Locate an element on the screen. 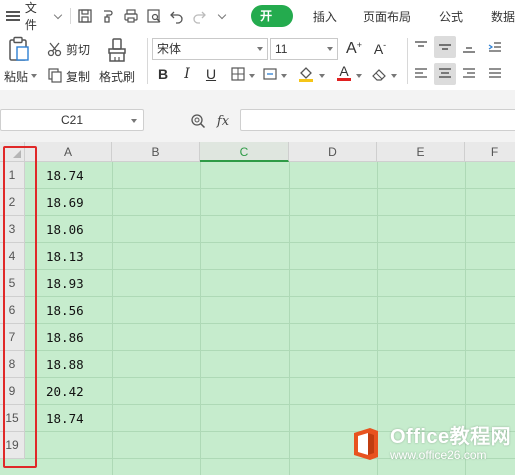 The height and width of the screenshot is (475, 515). fx-icon: fx is located at coordinates (223, 121).